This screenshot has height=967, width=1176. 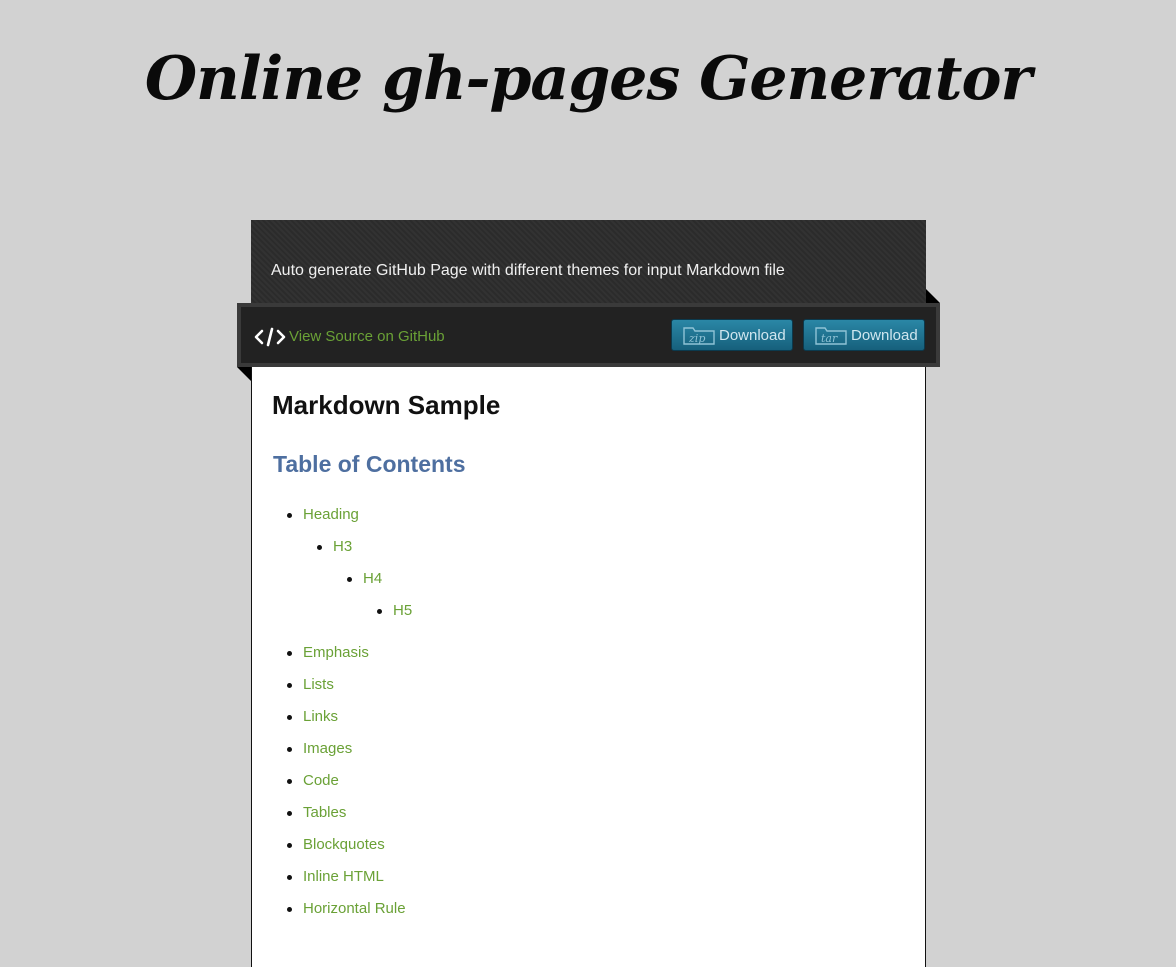 What do you see at coordinates (324, 812) in the screenshot?
I see `toc-link: Tables` at bounding box center [324, 812].